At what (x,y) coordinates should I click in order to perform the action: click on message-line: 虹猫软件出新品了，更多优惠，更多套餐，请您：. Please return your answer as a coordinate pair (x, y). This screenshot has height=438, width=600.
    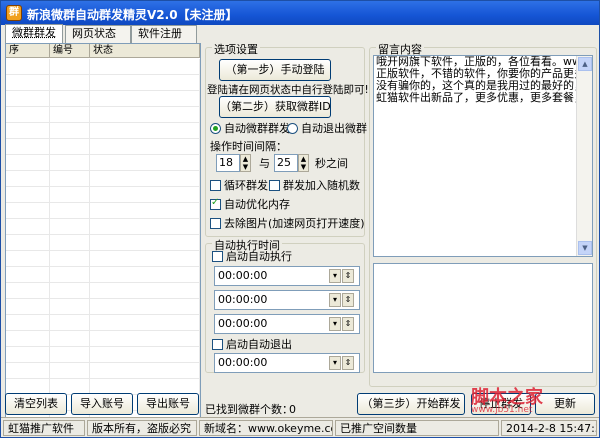
    Looking at the image, I should click on (484, 97).